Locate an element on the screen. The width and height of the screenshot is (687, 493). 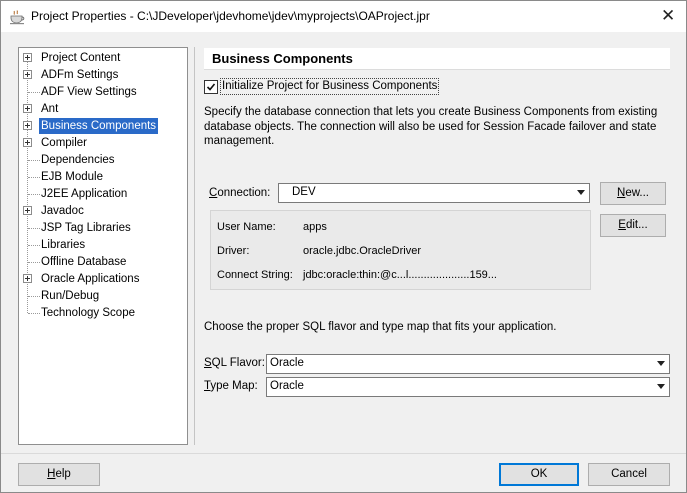
tree-item-label: ADF View Settings is located at coordinates (89, 92).